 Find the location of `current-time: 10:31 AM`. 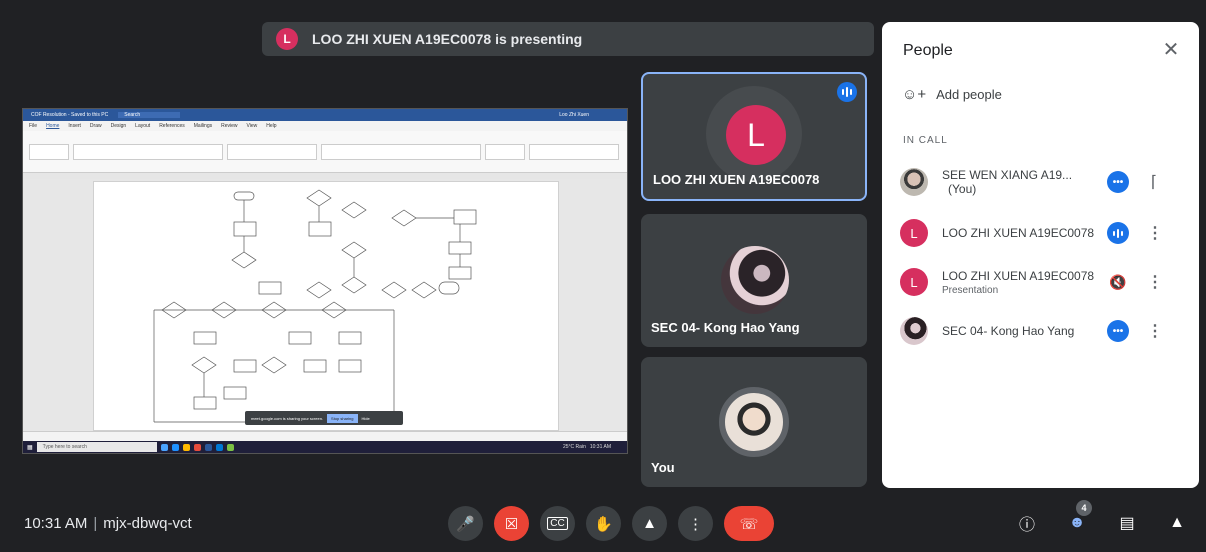

current-time: 10:31 AM is located at coordinates (56, 523).